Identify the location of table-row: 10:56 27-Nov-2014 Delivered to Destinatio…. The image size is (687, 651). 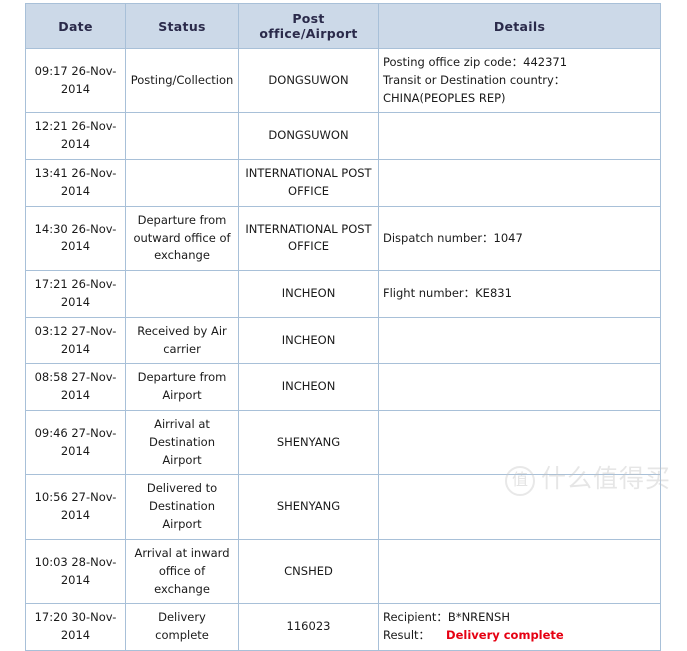
(343, 507).